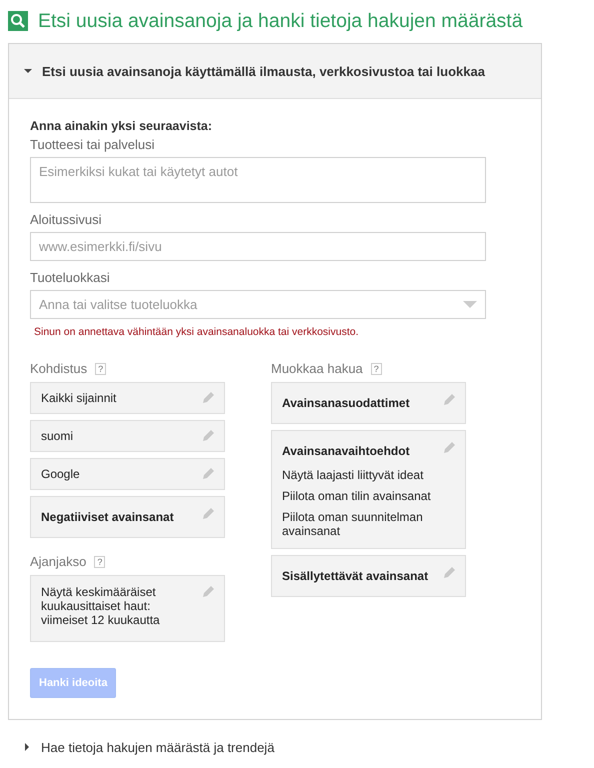  Describe the element at coordinates (60, 474) in the screenshot. I see `card-text: Google` at that location.